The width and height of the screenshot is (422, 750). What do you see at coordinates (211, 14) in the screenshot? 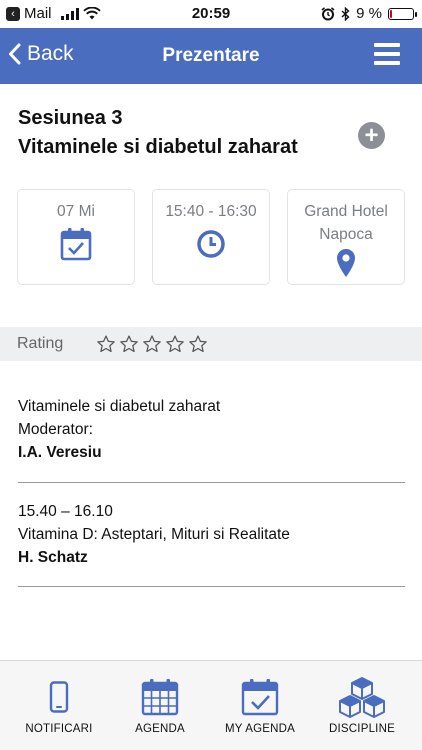
I see `status-bar: ‹ Mail 20:59 9 %` at bounding box center [211, 14].